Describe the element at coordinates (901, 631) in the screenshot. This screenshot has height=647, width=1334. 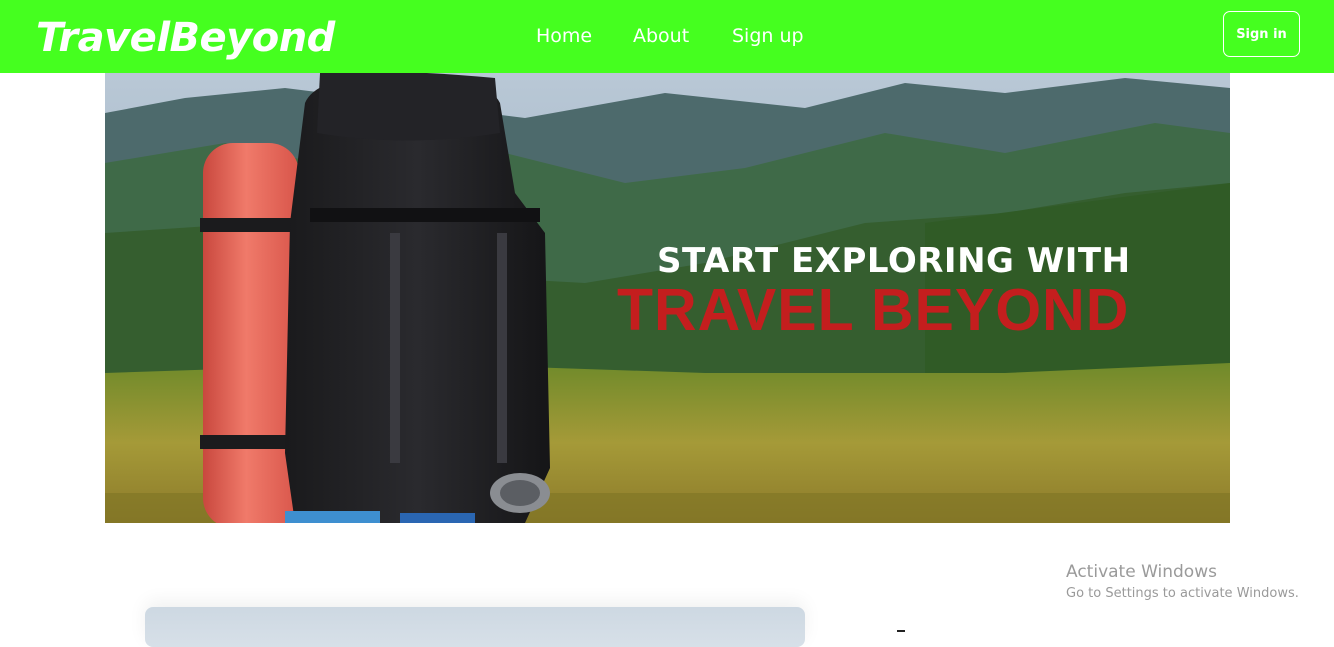
I see `text-fragment` at that location.